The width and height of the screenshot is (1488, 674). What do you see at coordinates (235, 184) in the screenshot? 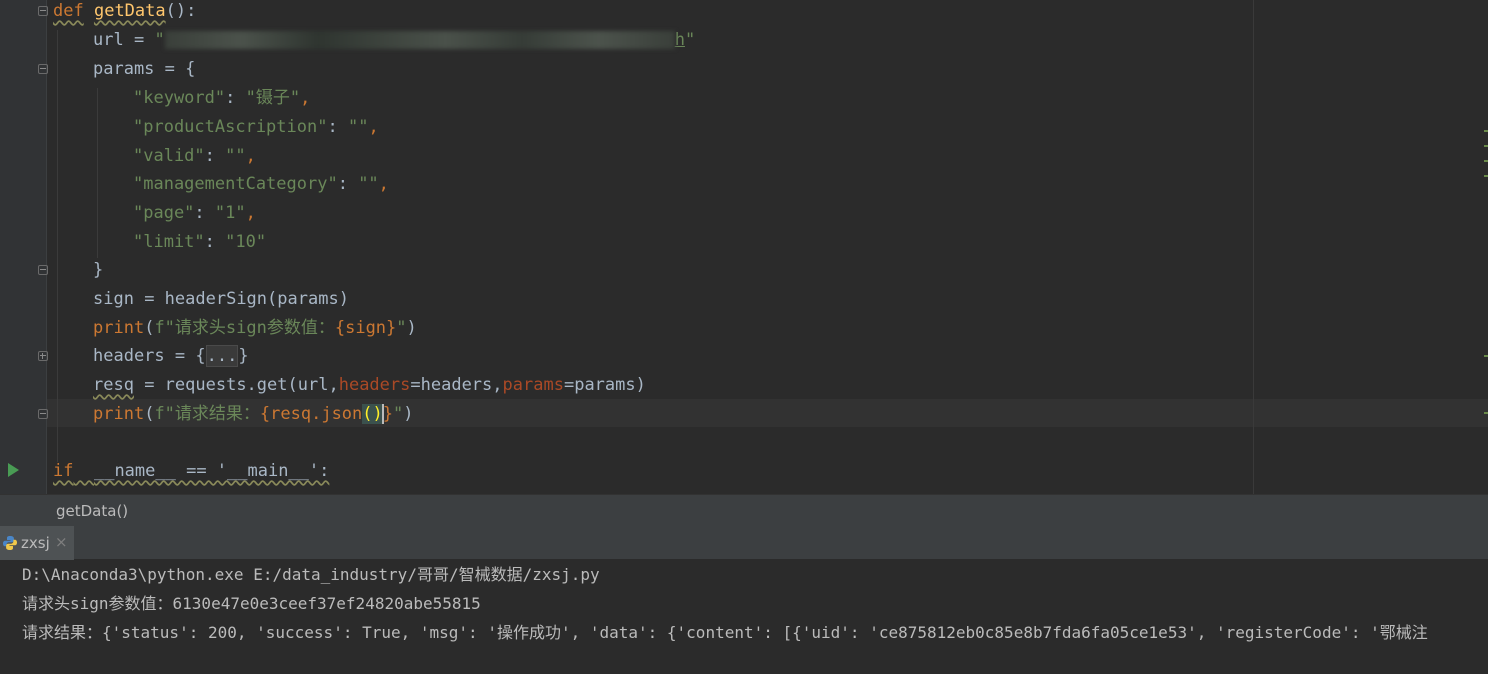
I see `dict-key: "managementCategory"` at bounding box center [235, 184].